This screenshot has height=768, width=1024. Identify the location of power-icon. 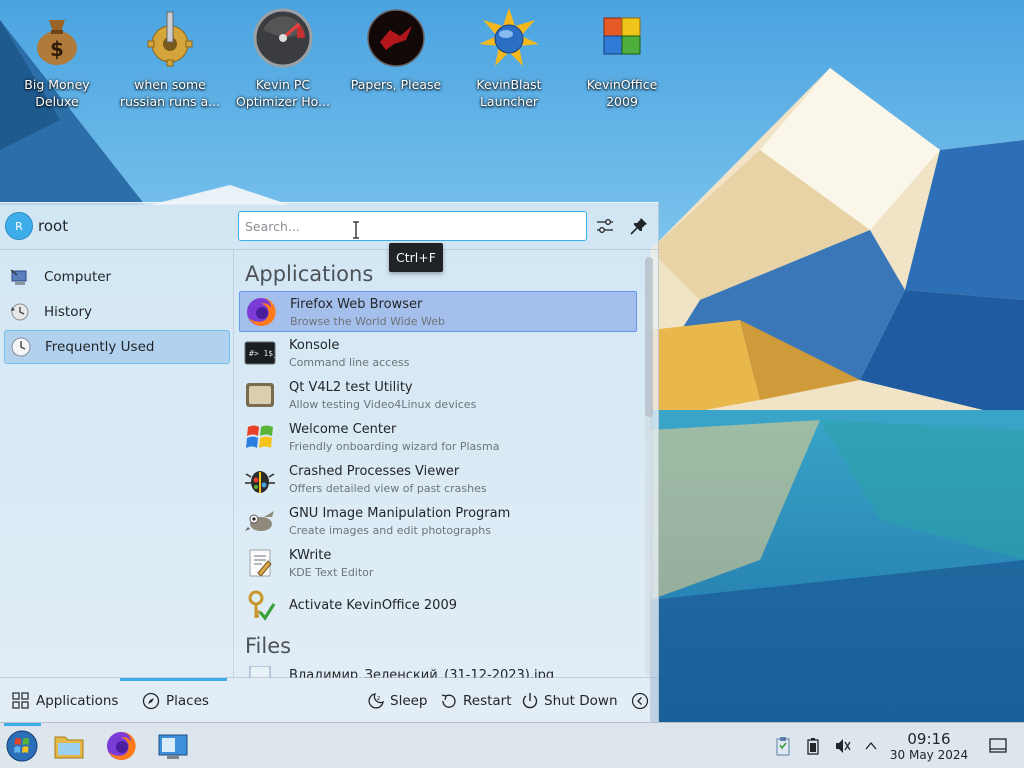
(530, 700).